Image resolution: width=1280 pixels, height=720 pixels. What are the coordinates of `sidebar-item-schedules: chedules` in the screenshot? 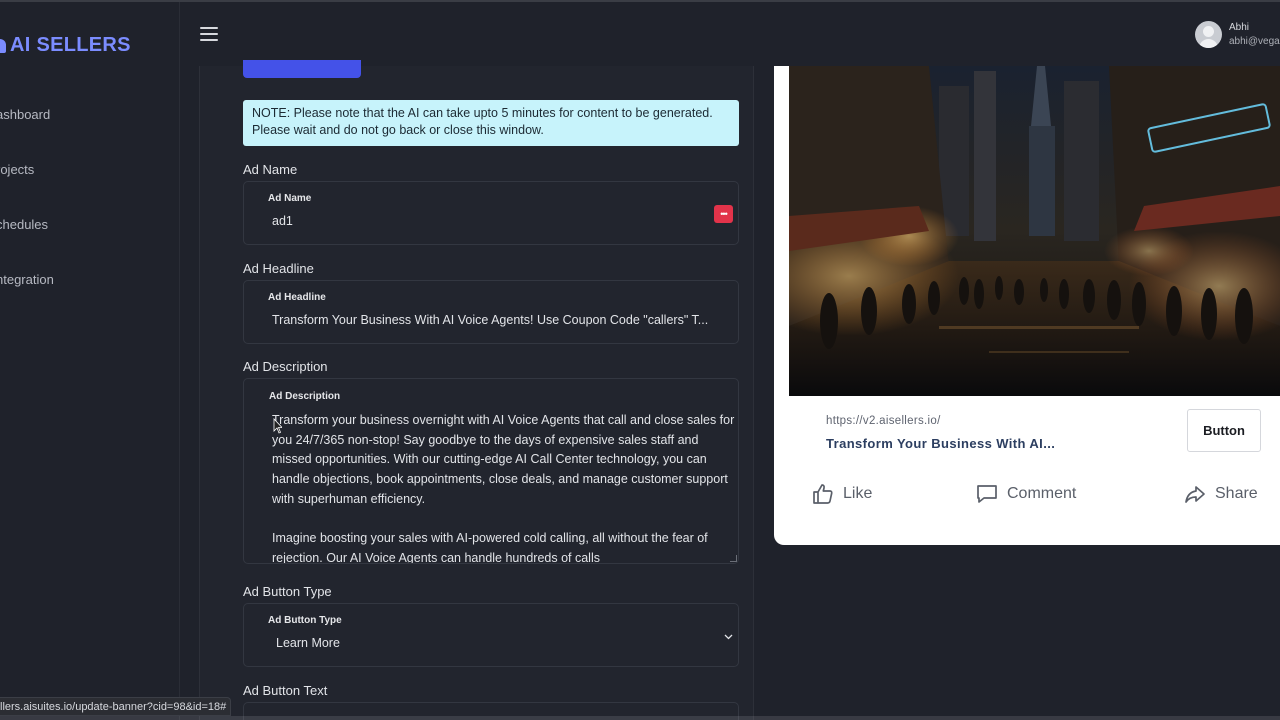 It's located at (24, 224).